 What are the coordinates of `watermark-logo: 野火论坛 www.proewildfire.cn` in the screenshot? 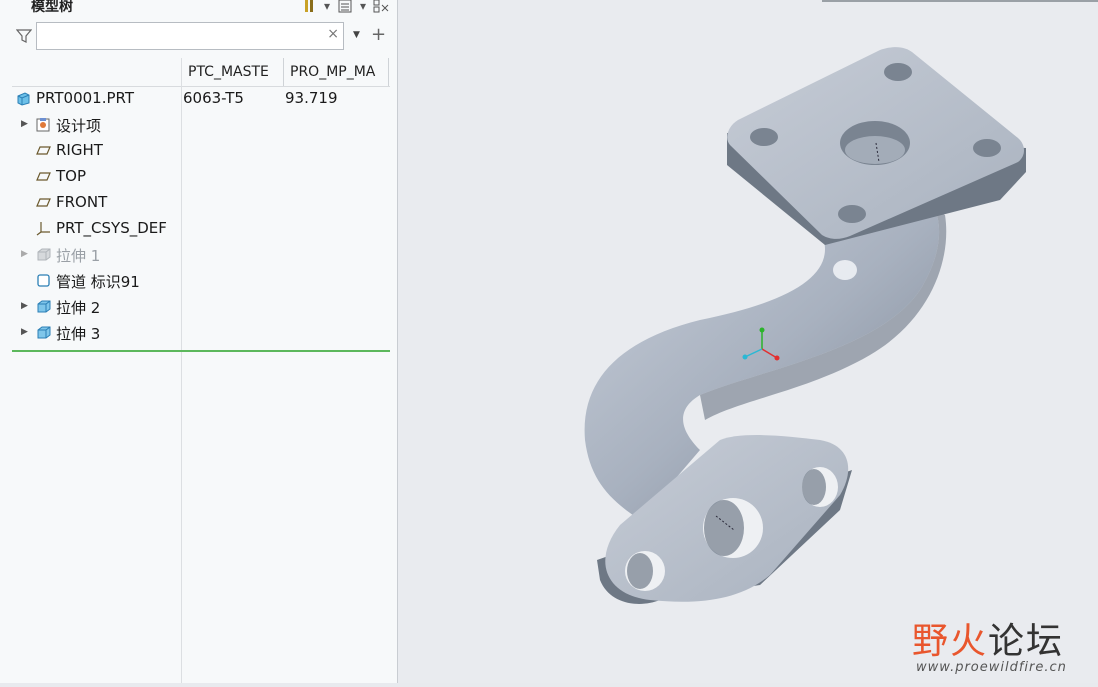 It's located at (989, 643).